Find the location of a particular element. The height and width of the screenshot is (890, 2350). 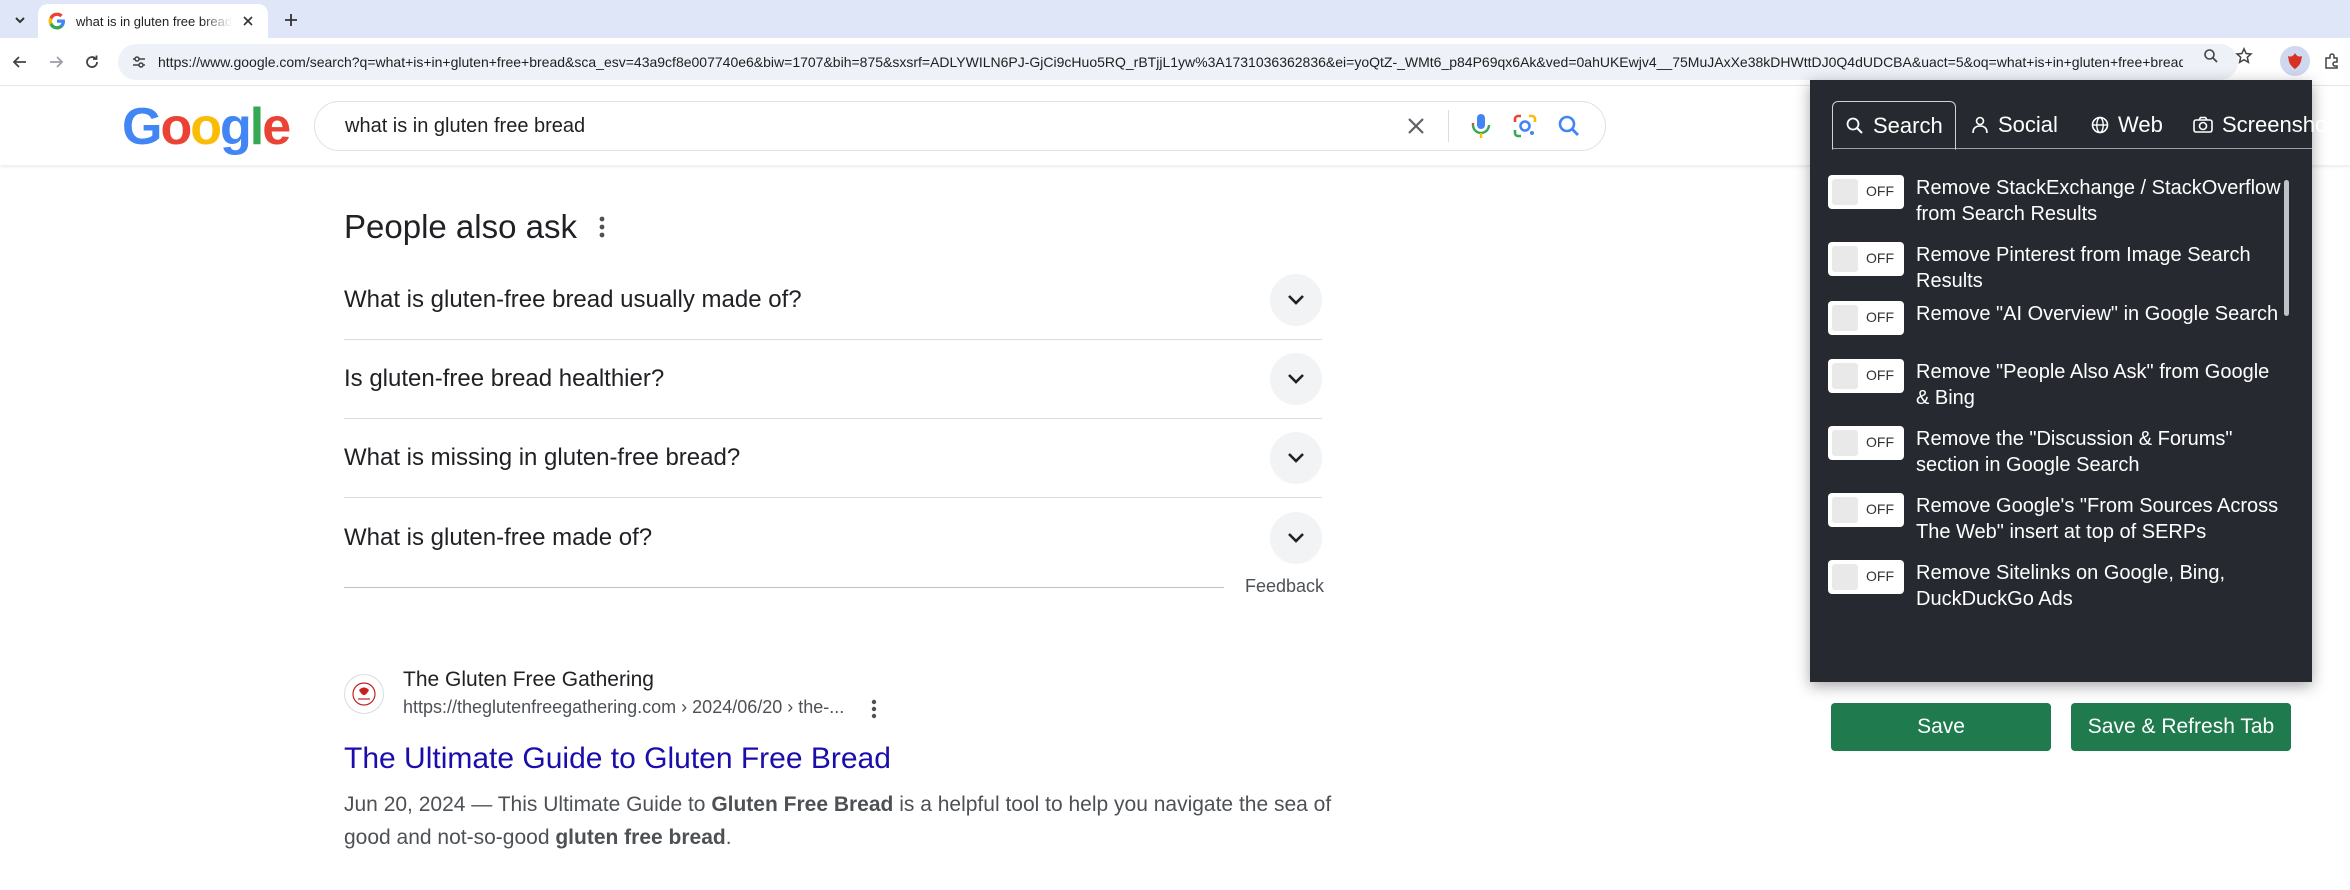

google-logo: Google is located at coordinates (206, 127).